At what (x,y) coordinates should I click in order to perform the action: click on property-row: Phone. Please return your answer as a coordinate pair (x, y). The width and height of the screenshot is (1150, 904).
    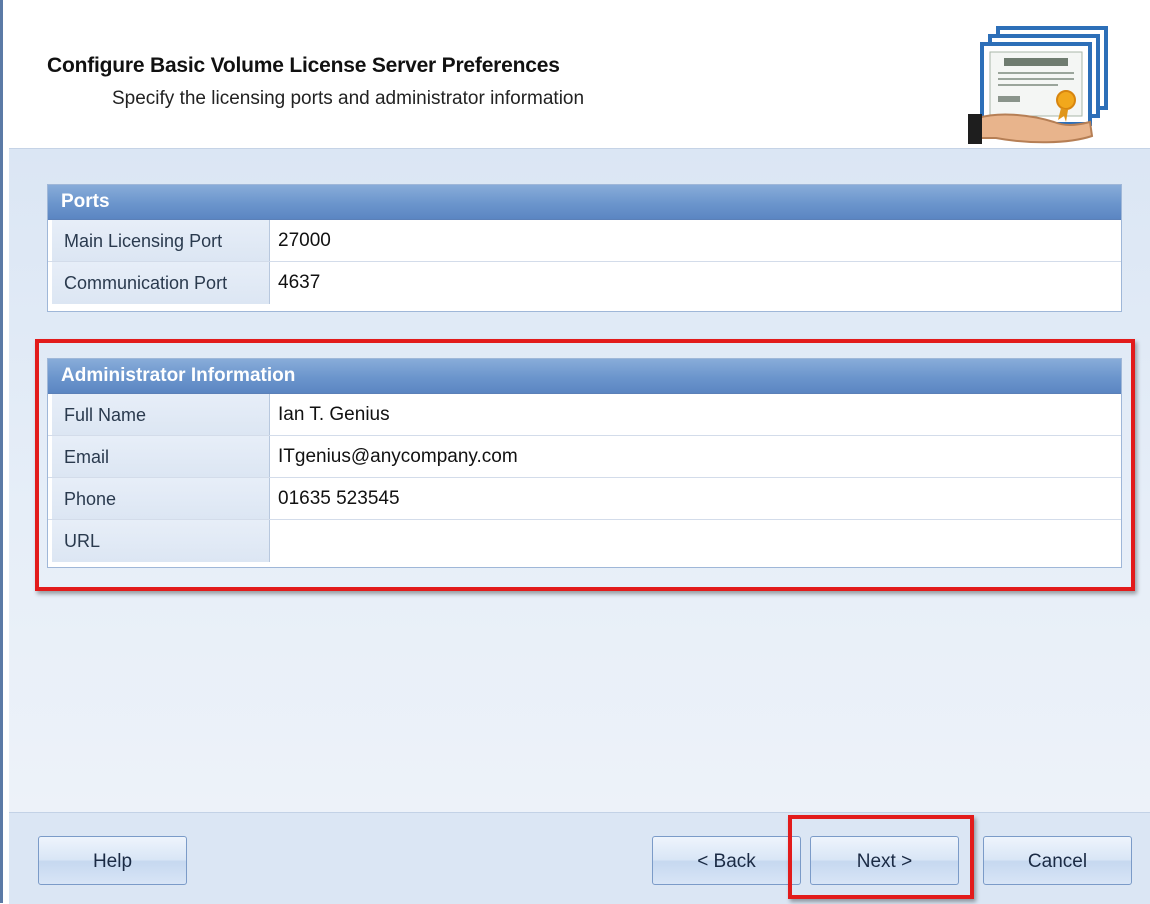
    Looking at the image, I should click on (584, 499).